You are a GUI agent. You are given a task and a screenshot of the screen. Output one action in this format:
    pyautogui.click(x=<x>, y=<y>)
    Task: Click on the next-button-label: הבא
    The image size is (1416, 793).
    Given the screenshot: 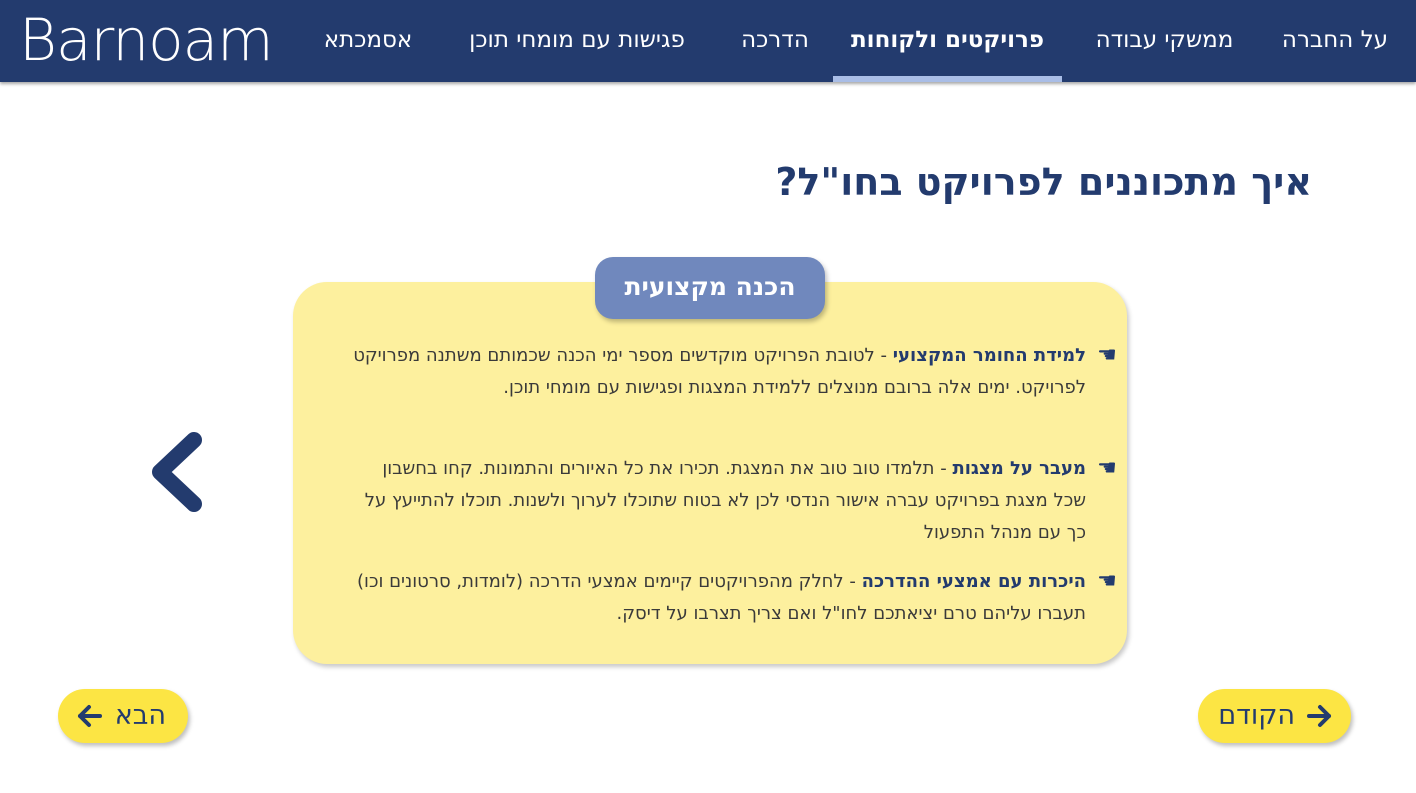 What is the action you would take?
    pyautogui.click(x=140, y=715)
    